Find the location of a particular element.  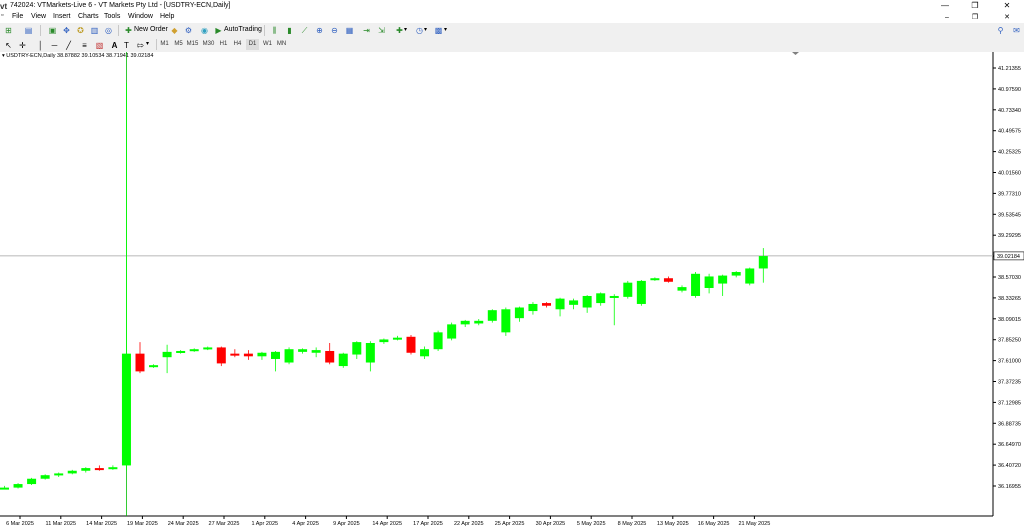

child-minimize-button: – is located at coordinates (947, 17).